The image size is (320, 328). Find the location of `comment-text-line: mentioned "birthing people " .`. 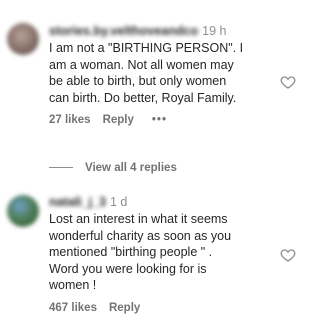

comment-text-line: mentioned "birthing people " . is located at coordinates (131, 252).